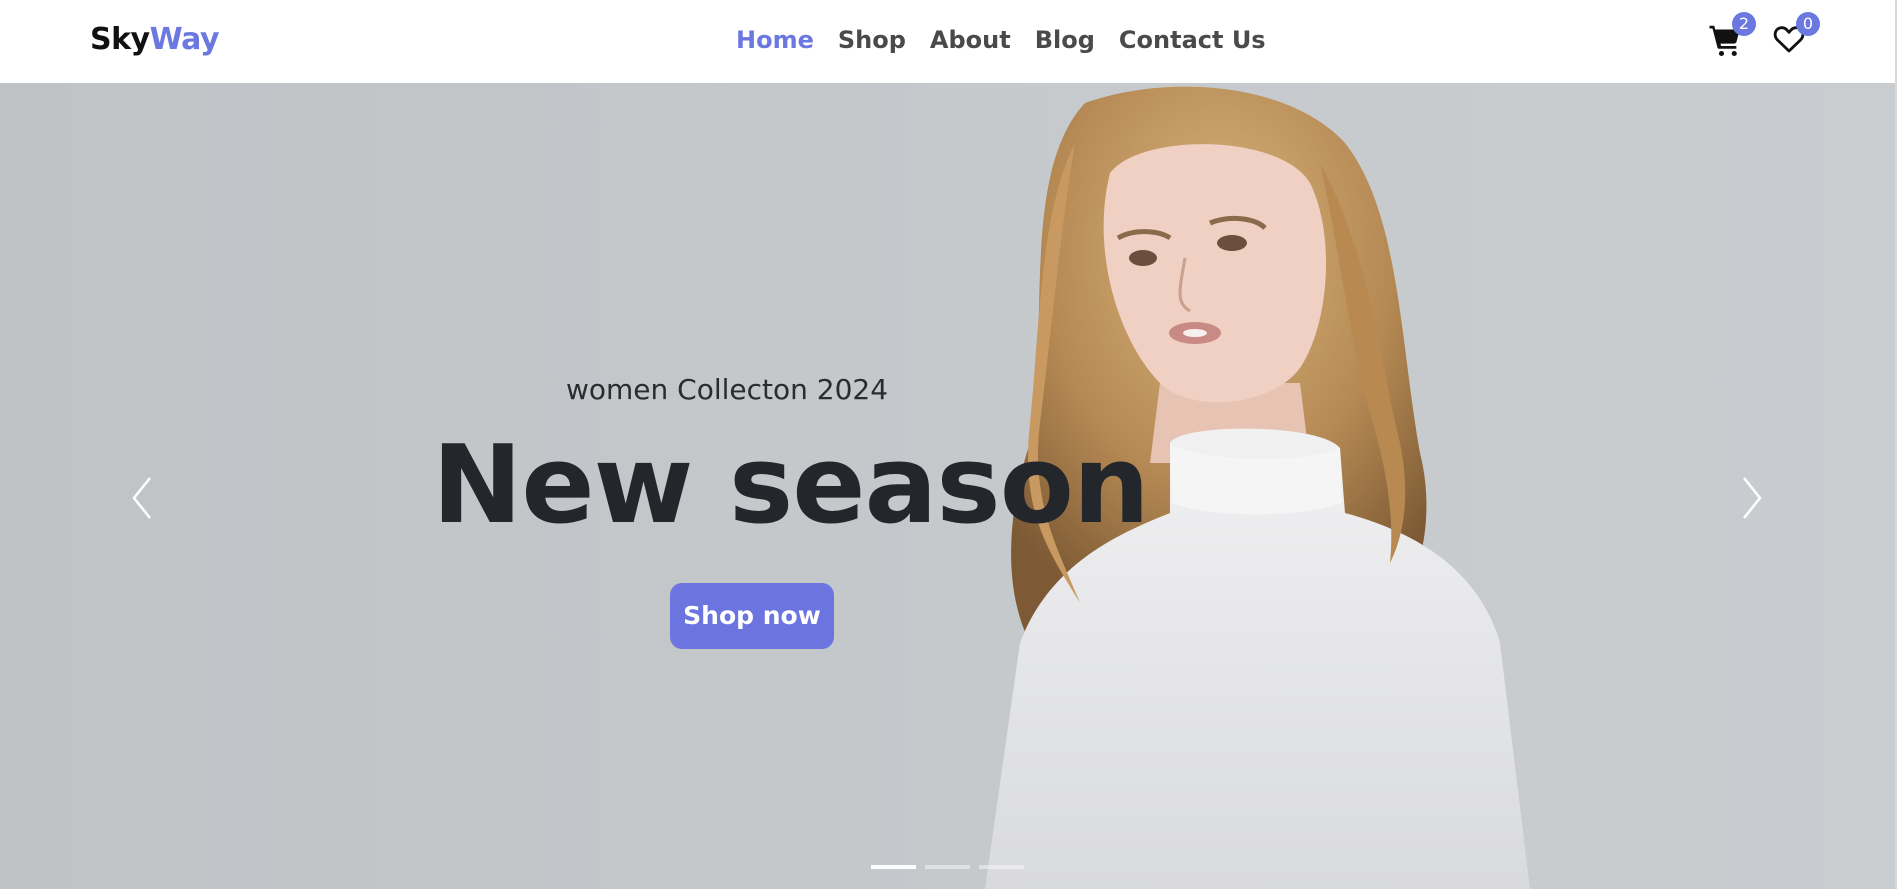 The width and height of the screenshot is (1897, 889). I want to click on nav-home-link: Home, so click(775, 40).